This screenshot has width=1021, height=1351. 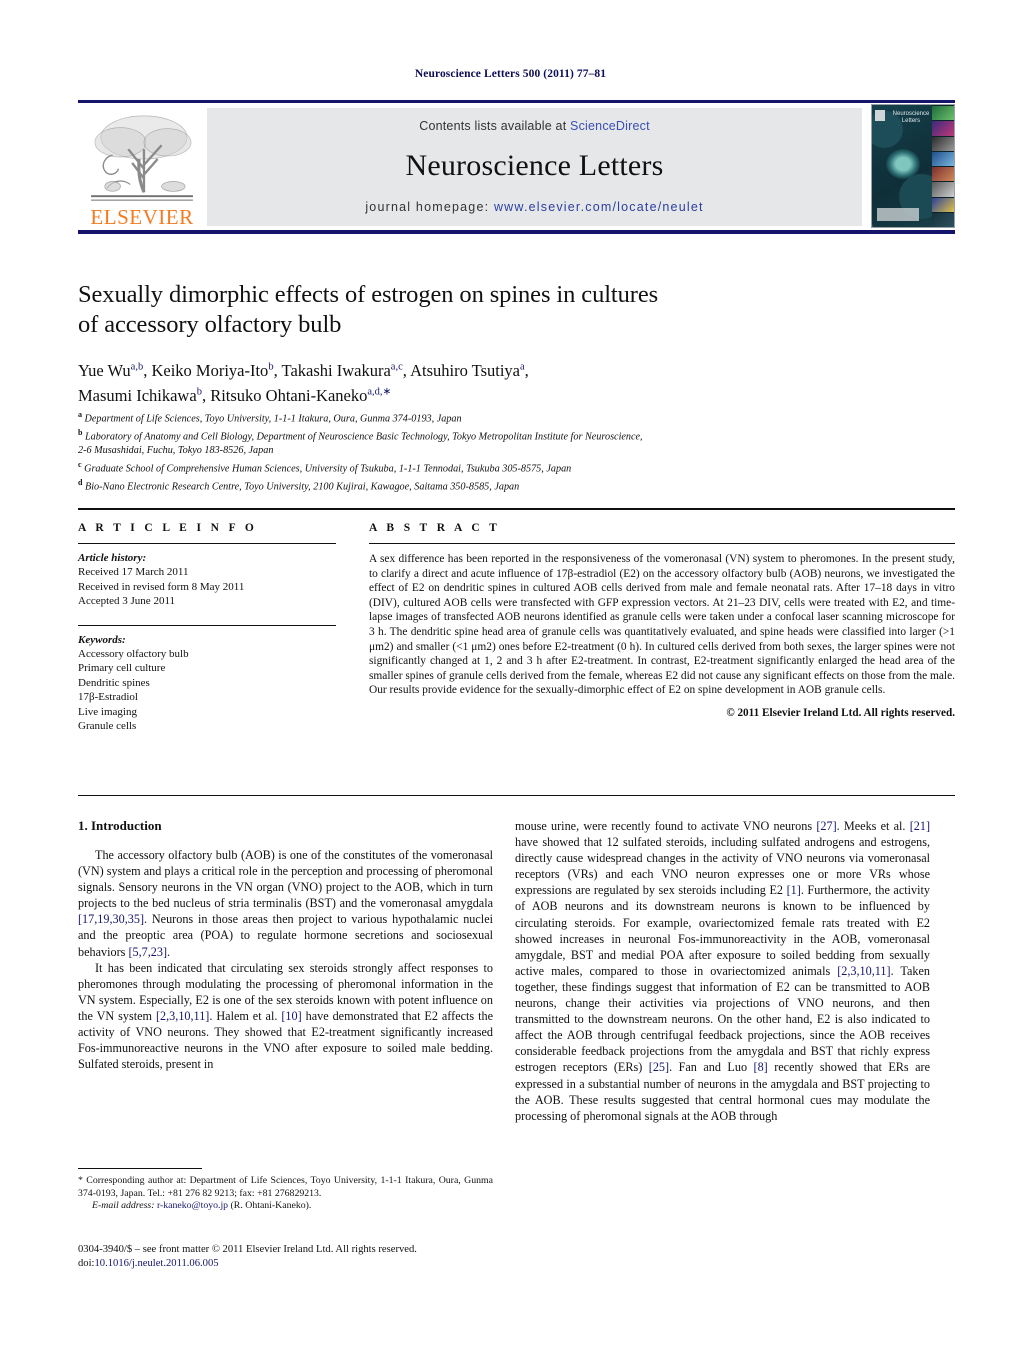 What do you see at coordinates (920, 826) in the screenshot?
I see `citation: [21]` at bounding box center [920, 826].